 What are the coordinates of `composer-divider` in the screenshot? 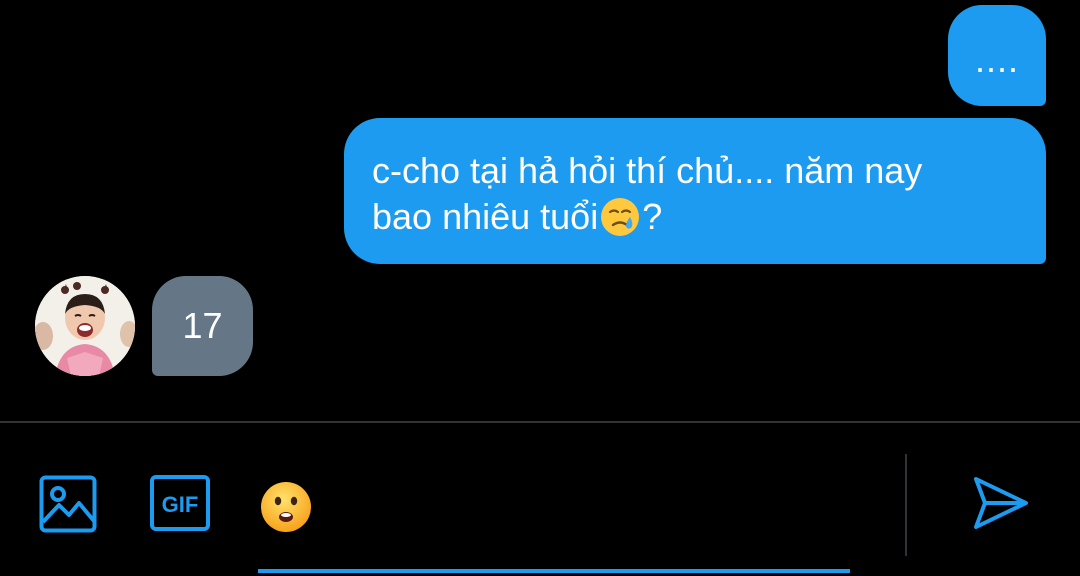 It's located at (540, 422).